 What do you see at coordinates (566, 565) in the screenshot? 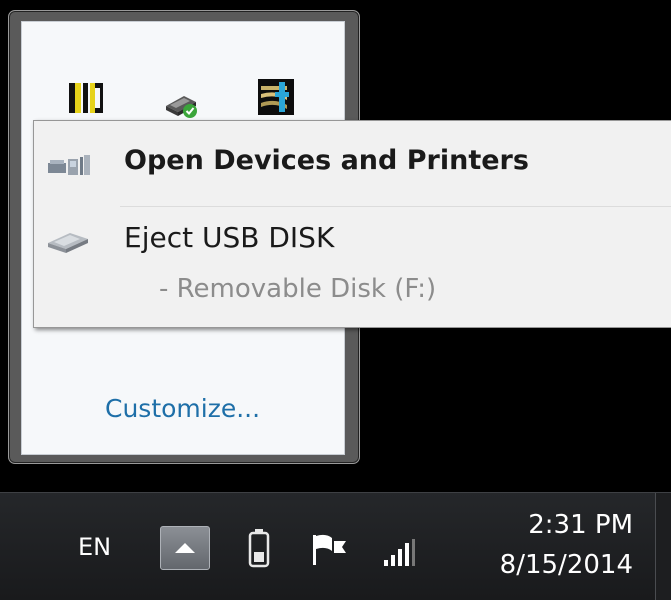
I see `clock-date: 8/15/2014` at bounding box center [566, 565].